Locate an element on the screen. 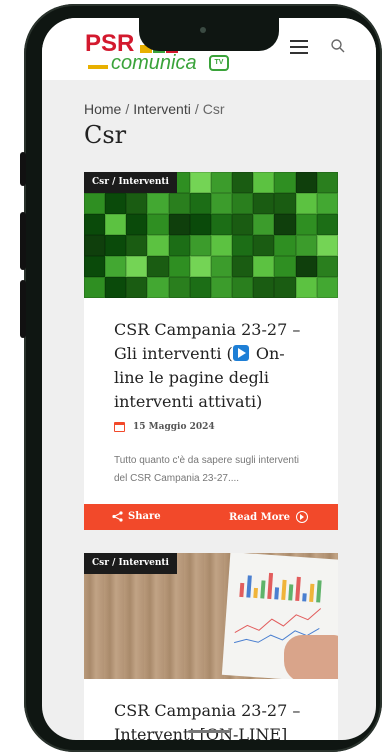 This screenshot has height=755, width=385. breadcrumb: Home / Interventi / Csr is located at coordinates (154, 109).